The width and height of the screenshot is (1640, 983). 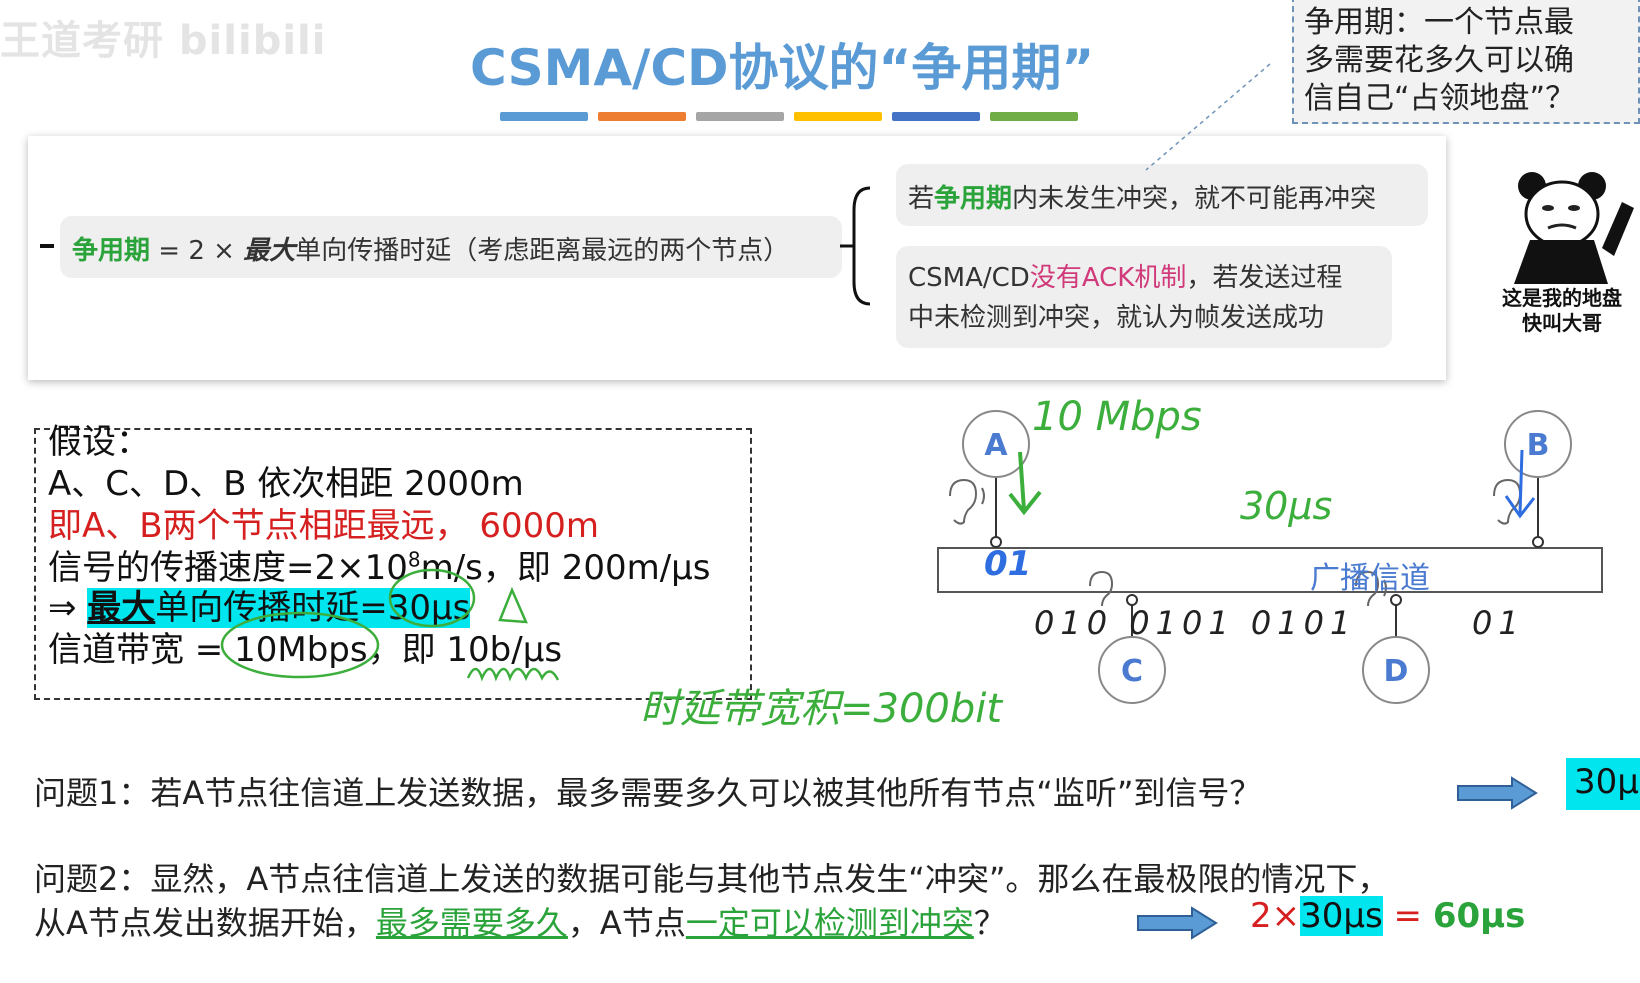 What do you see at coordinates (1208, 117) in the screenshot?
I see `callout-leader` at bounding box center [1208, 117].